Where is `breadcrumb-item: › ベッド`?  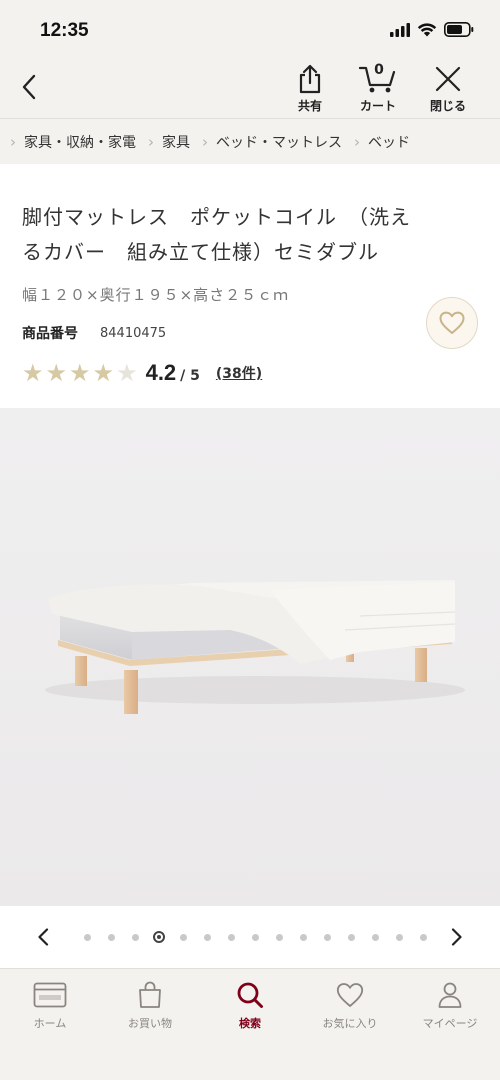 breadcrumb-item: › ベッド is located at coordinates (388, 142).